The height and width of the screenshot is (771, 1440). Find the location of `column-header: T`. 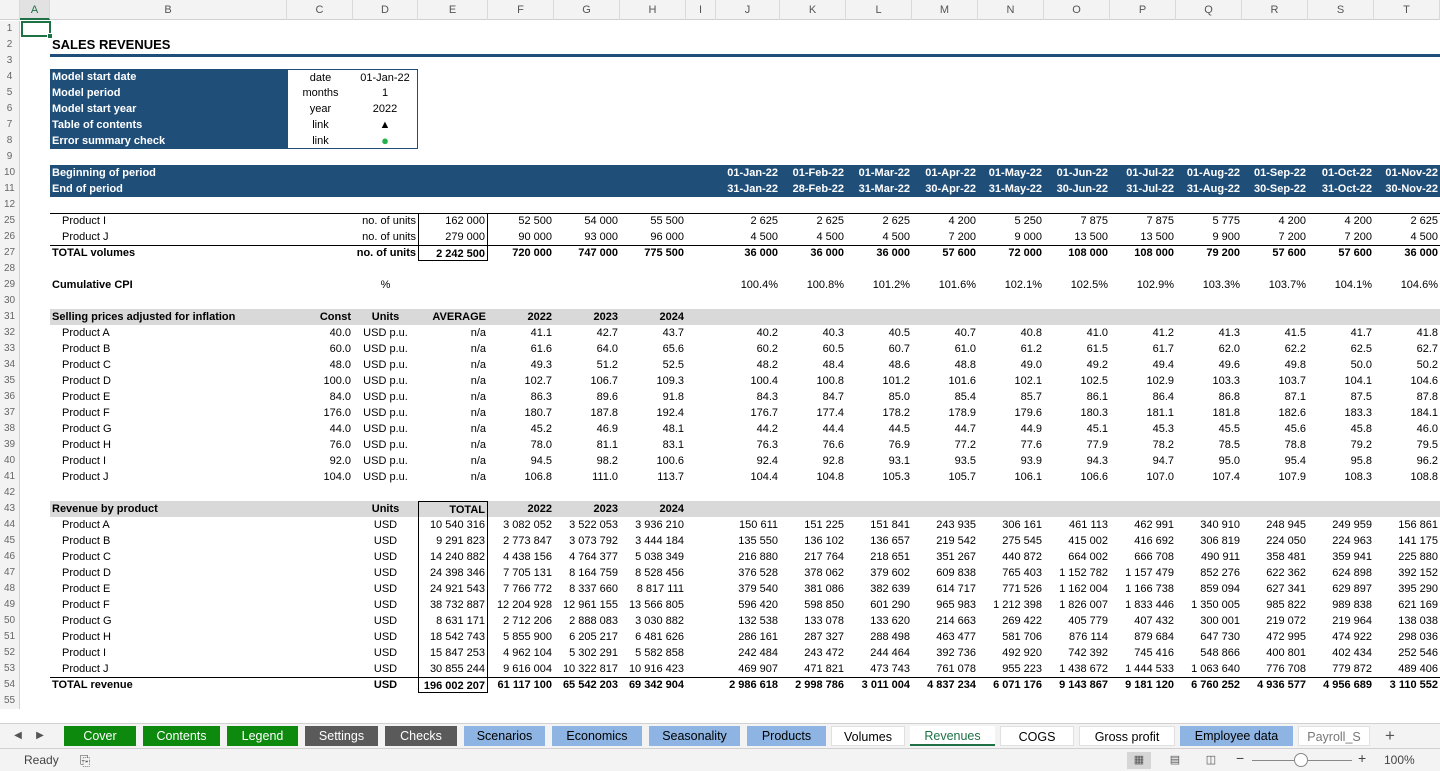

column-header: T is located at coordinates (1407, 10).